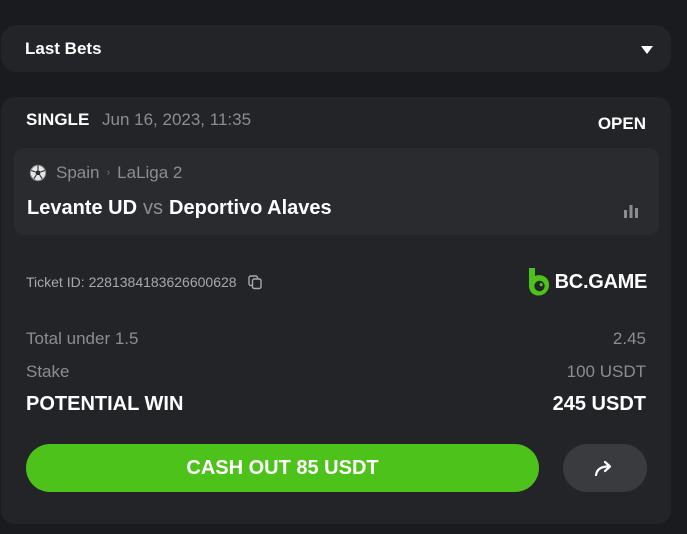 The width and height of the screenshot is (687, 534). What do you see at coordinates (58, 119) in the screenshot?
I see `bet-type: SINGLE` at bounding box center [58, 119].